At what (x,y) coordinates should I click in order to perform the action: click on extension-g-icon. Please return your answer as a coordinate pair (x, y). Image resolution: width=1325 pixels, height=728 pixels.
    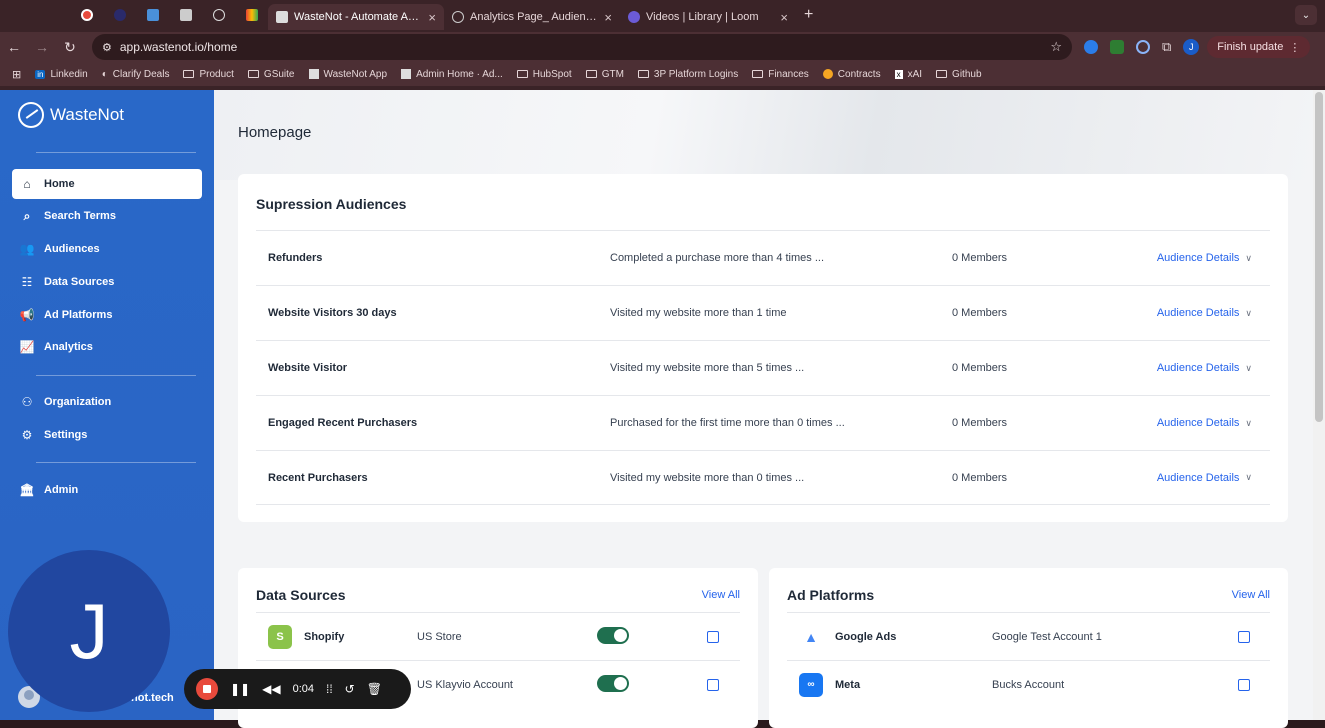
    Looking at the image, I should click on (1143, 47).